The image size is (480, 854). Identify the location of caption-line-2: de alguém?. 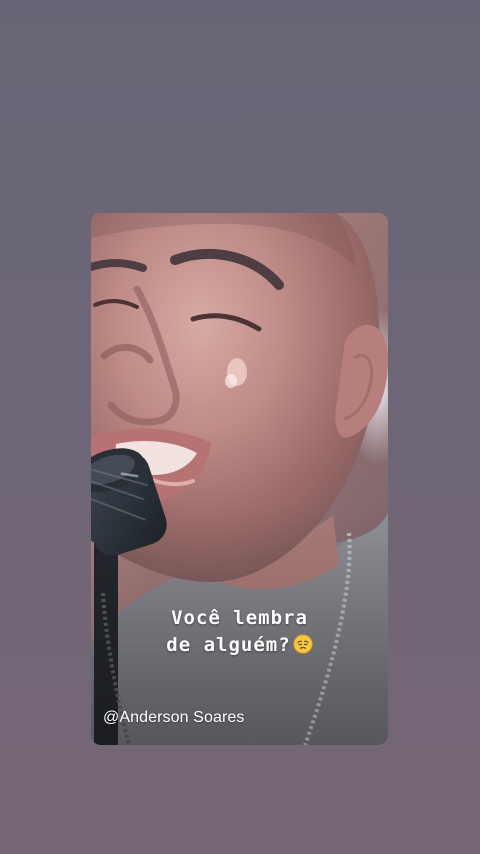
(239, 645).